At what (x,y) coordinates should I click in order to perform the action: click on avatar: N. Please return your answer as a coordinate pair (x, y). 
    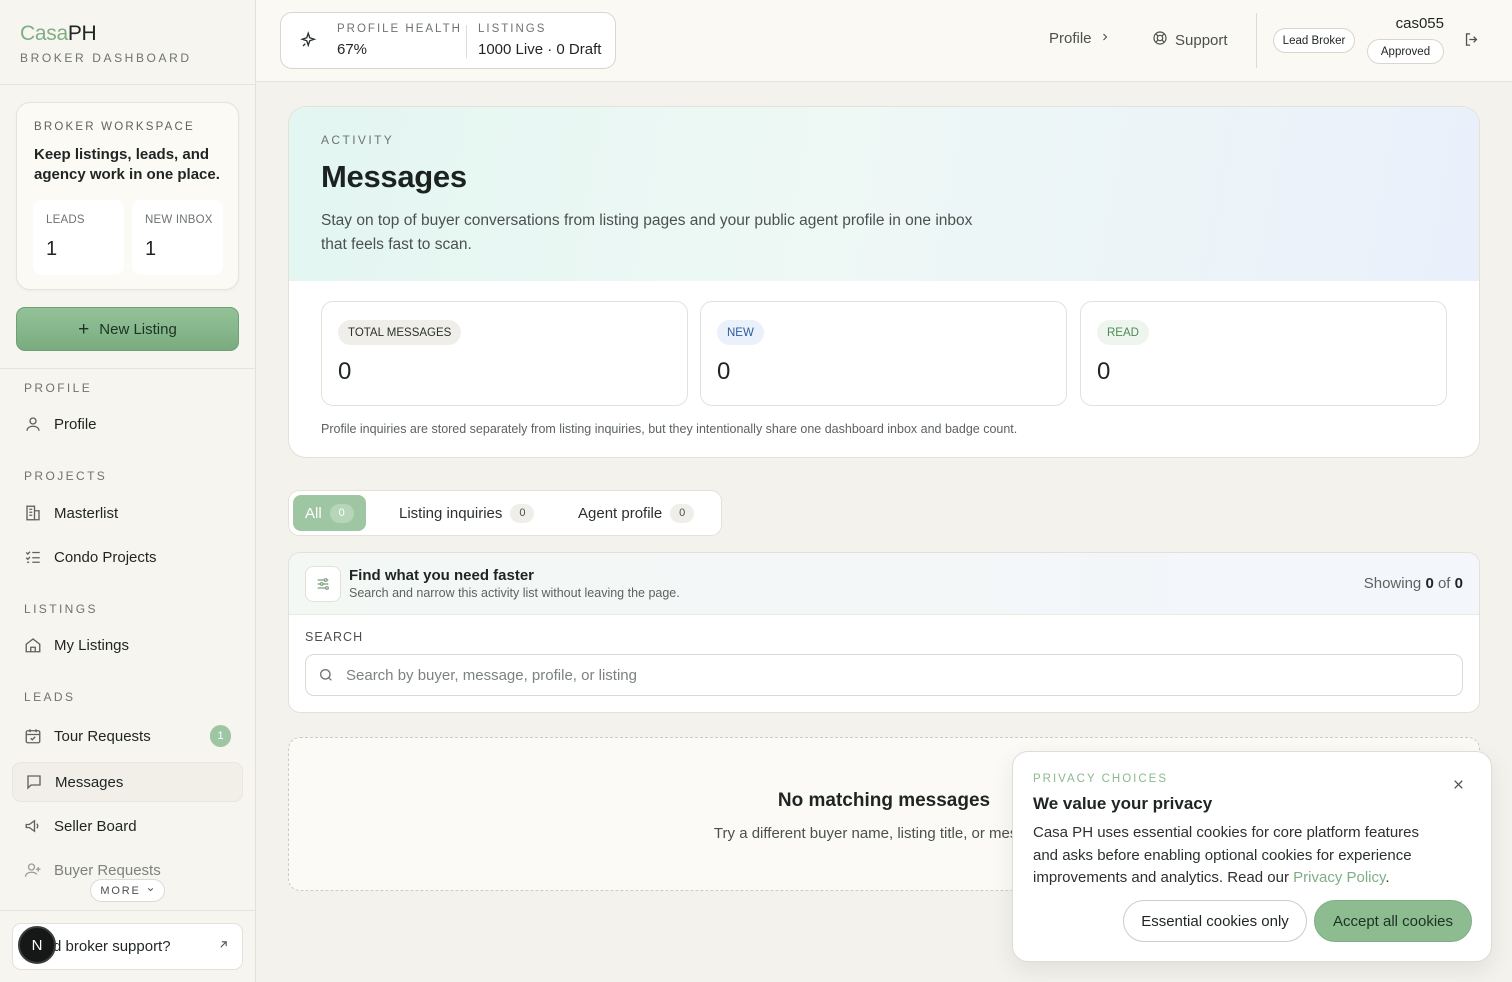
    Looking at the image, I should click on (37, 945).